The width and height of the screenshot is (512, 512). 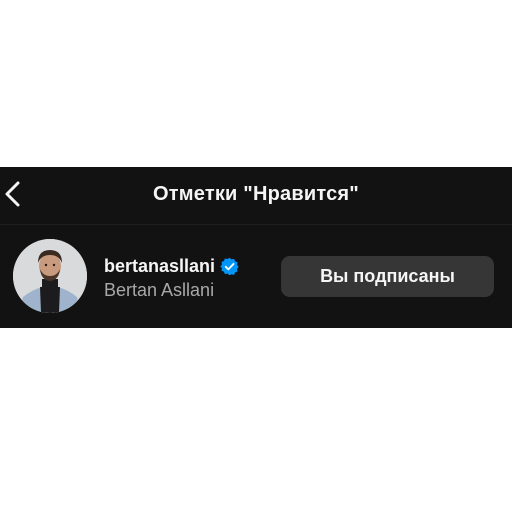 What do you see at coordinates (229, 266) in the screenshot?
I see `verified-badge-icon` at bounding box center [229, 266].